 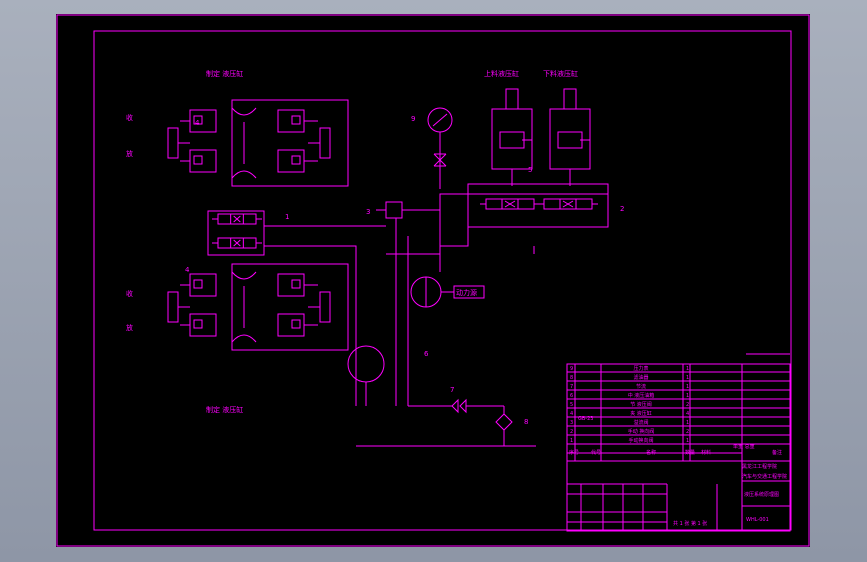 I want to click on parts-list-no: 6, so click(x=571, y=396).